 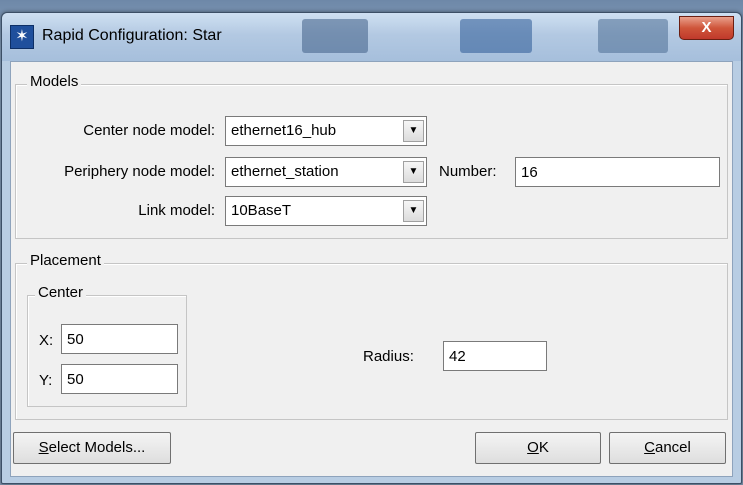 What do you see at coordinates (61, 292) in the screenshot?
I see `center-legend: Center` at bounding box center [61, 292].